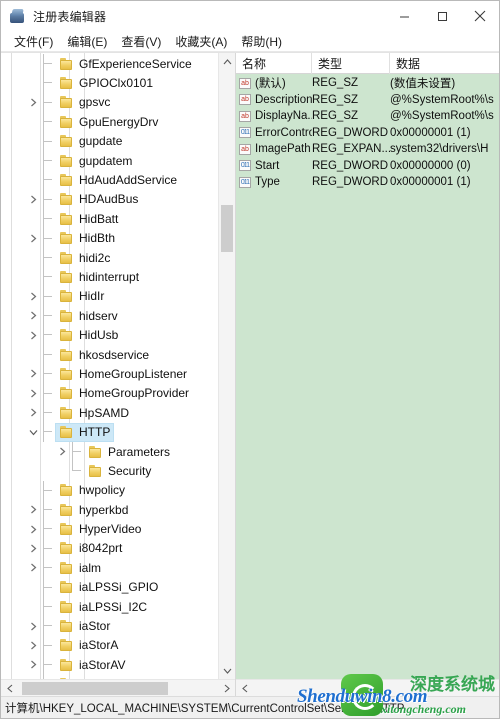 This screenshot has width=500, height=719. Describe the element at coordinates (109, 180) in the screenshot. I see `tree-node: HdAudAddService` at that location.